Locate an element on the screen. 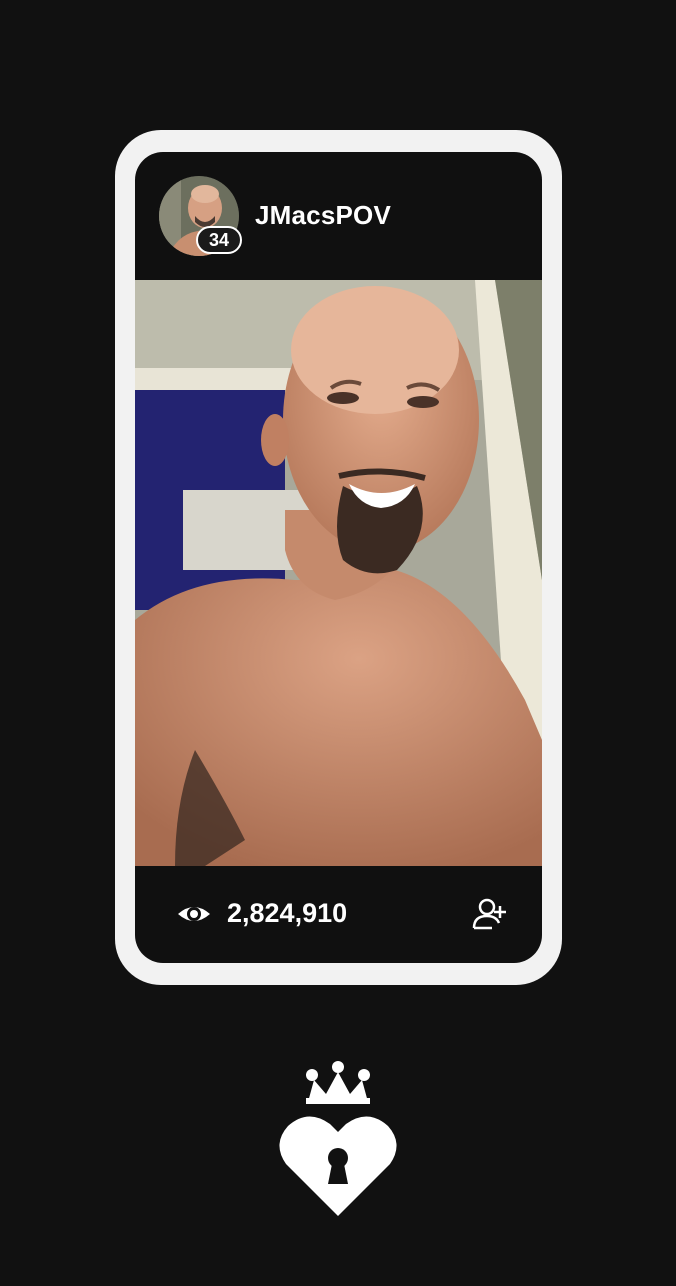 The width and height of the screenshot is (676, 1286). stats-bar: 2,824,910 is located at coordinates (338, 914).